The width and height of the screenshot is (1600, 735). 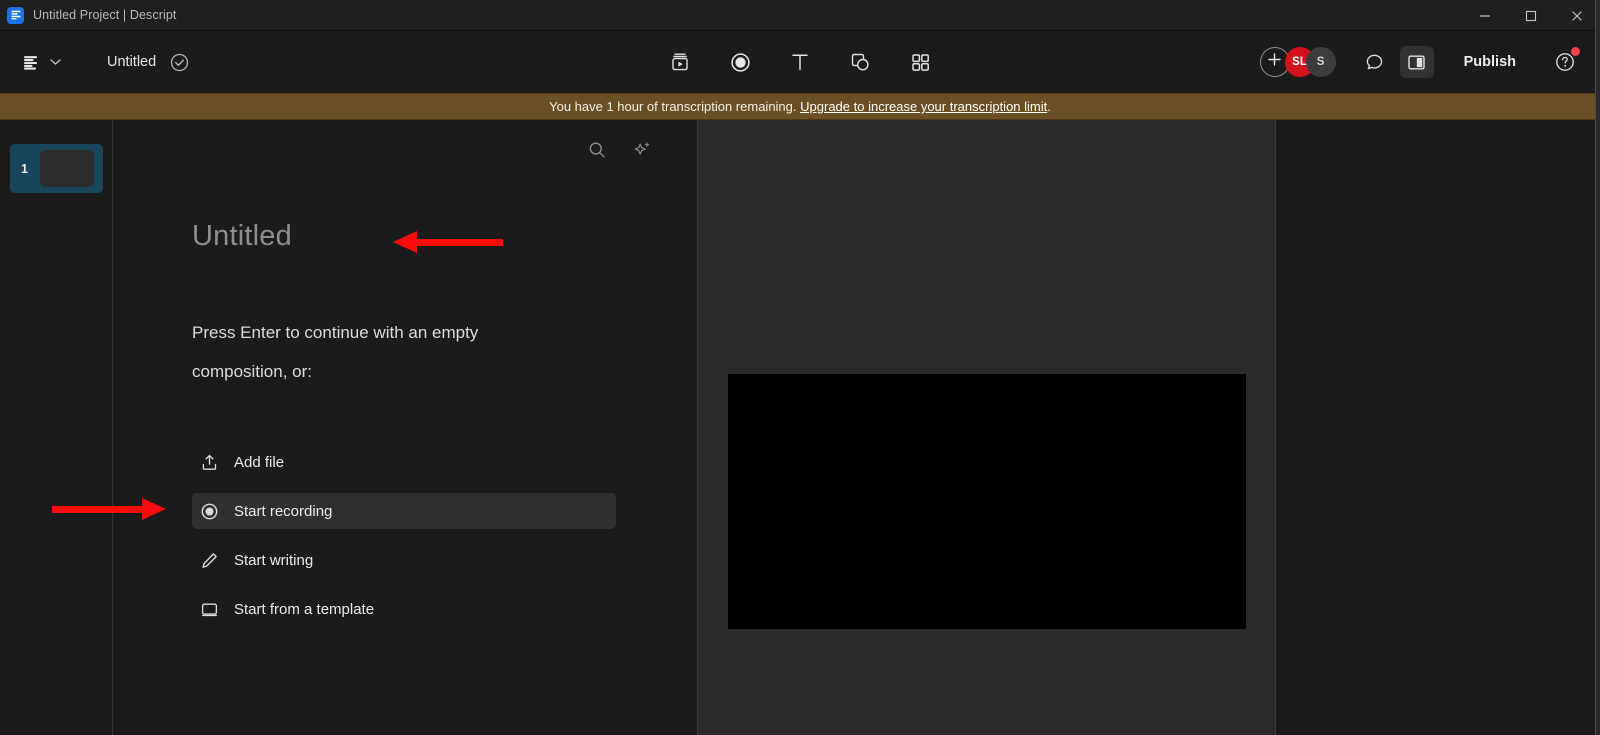 I want to click on window-controls, so click(x=1531, y=15).